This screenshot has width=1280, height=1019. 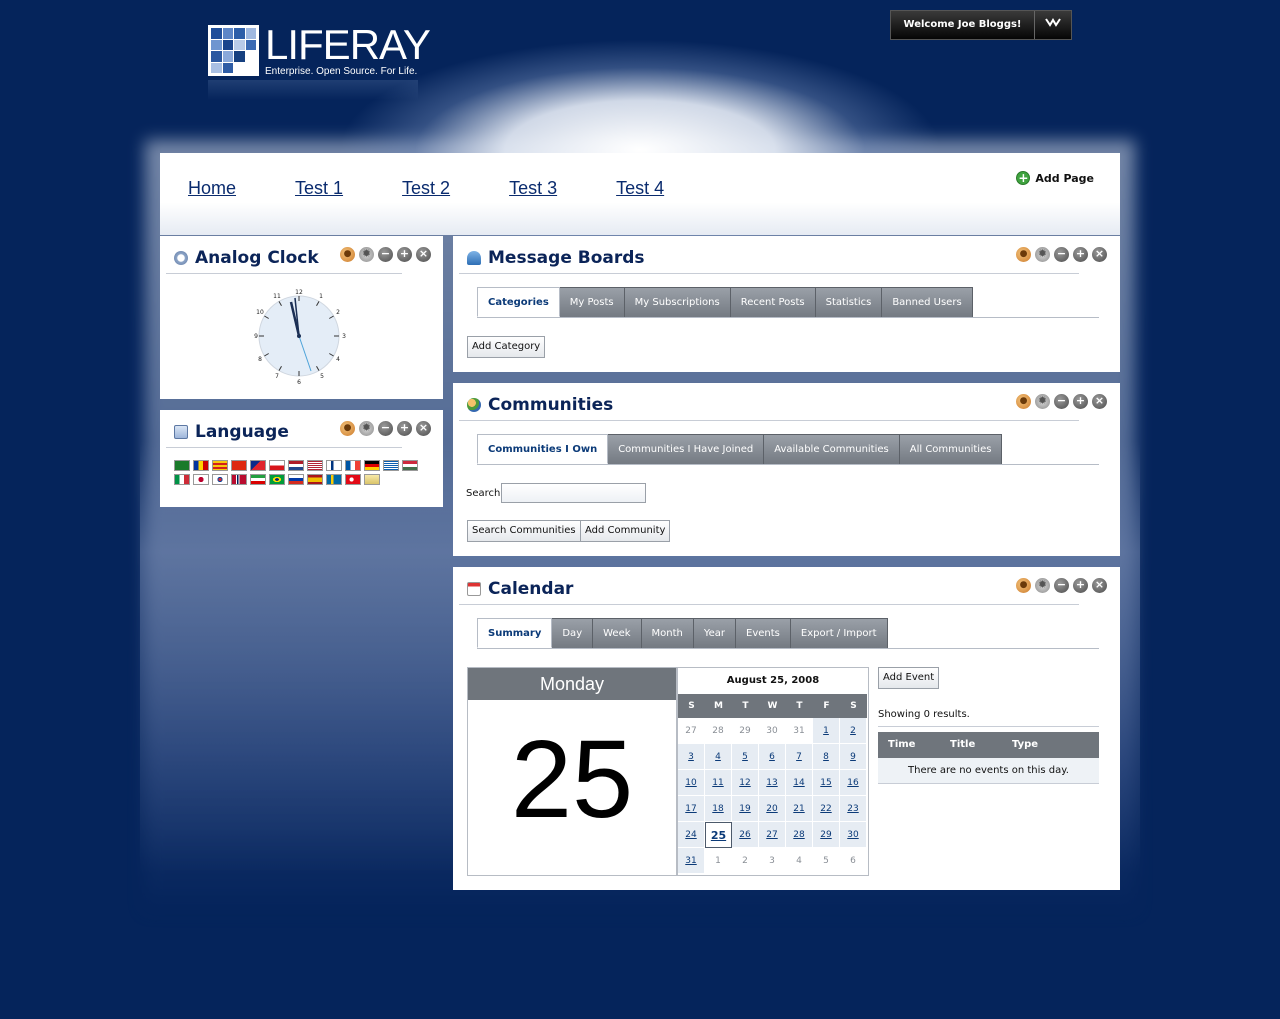 What do you see at coordinates (826, 731) in the screenshot?
I see `calendar-day: 1` at bounding box center [826, 731].